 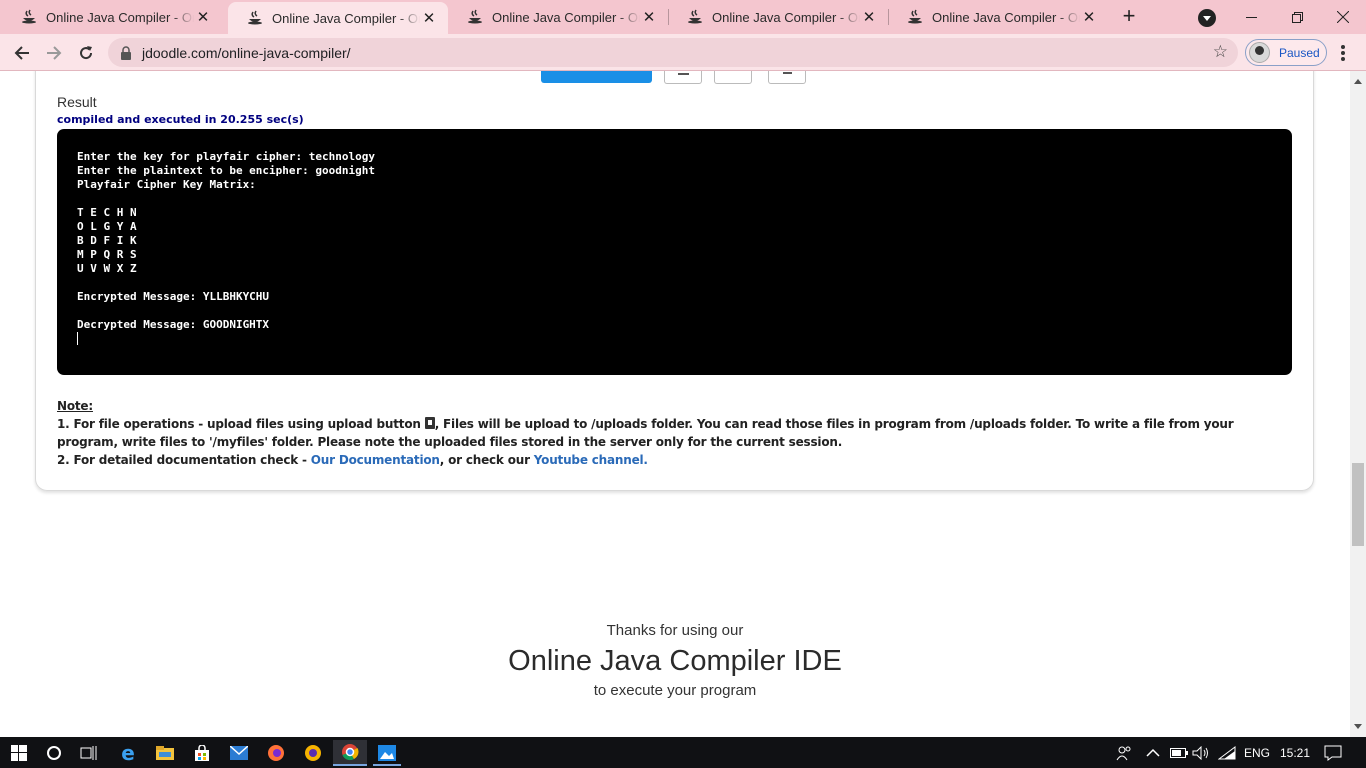 I want to click on wifi-icon, so click(x=1227, y=752).